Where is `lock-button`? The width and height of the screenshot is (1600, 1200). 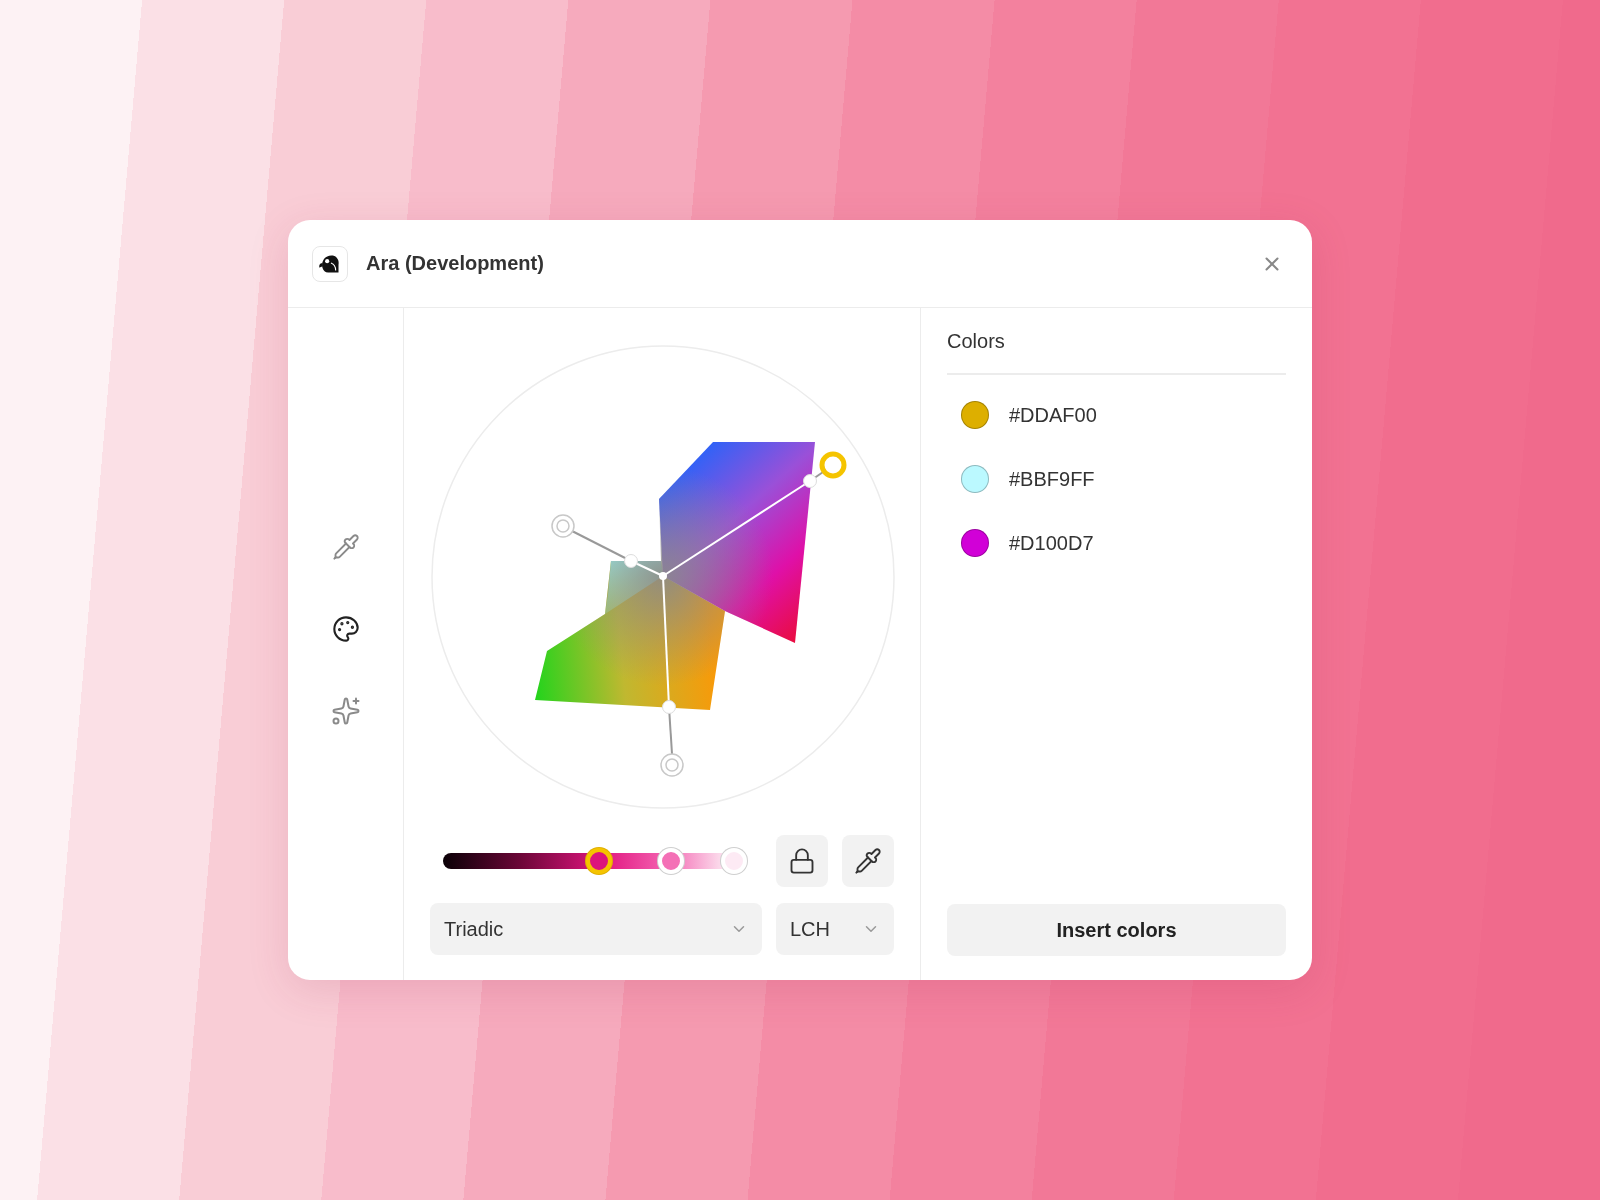 lock-button is located at coordinates (802, 861).